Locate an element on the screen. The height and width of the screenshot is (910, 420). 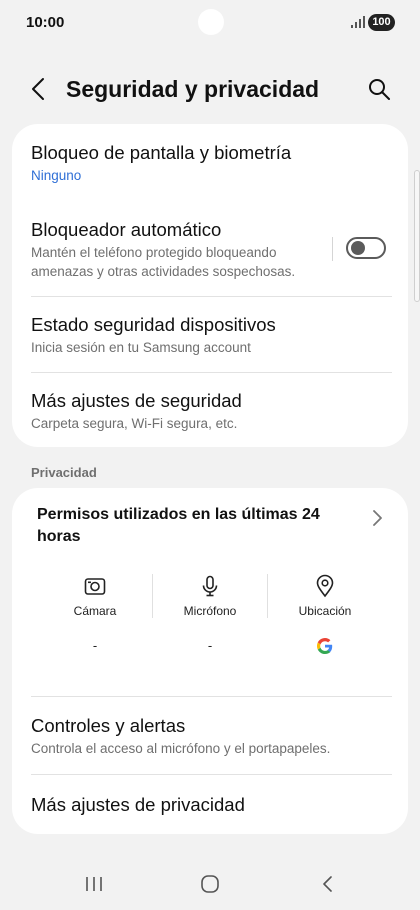
chevron-right-icon is located at coordinates (377, 518).